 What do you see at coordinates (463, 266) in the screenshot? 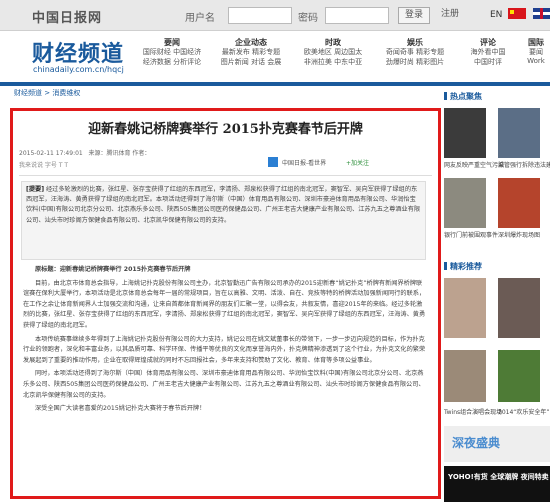
I see `gallery-title: 精彩推荐` at bounding box center [463, 266].